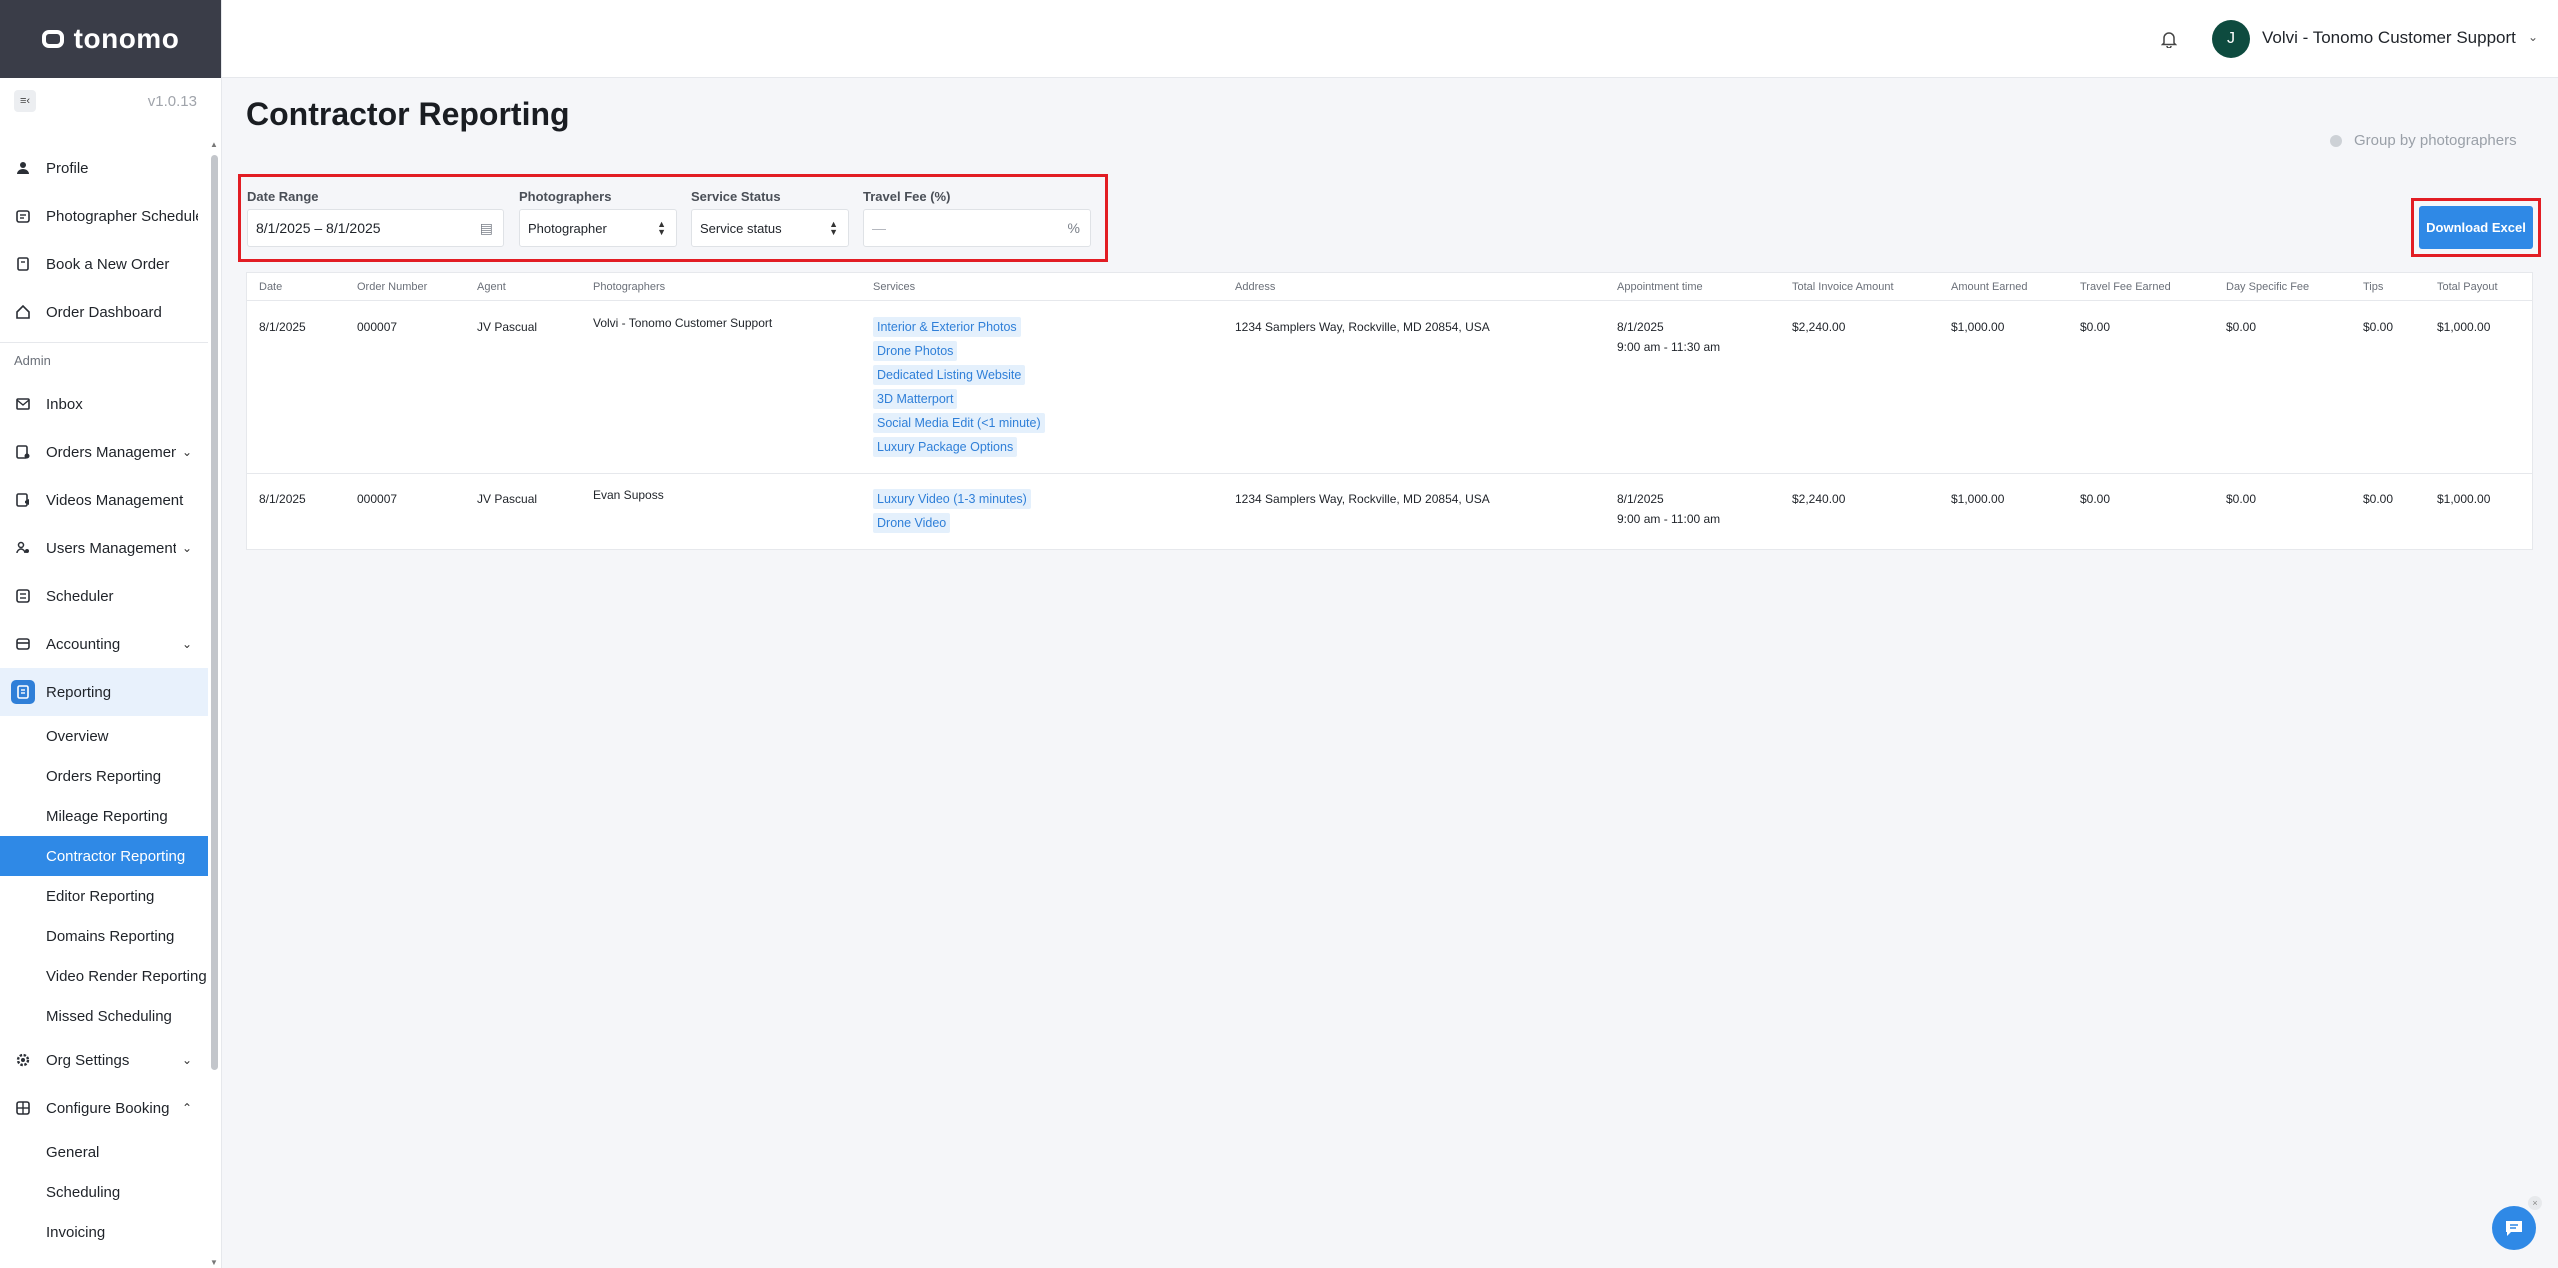 The width and height of the screenshot is (2558, 1268). Describe the element at coordinates (104, 1192) in the screenshot. I see `sidebar-subitem-scheduling: Scheduling` at that location.